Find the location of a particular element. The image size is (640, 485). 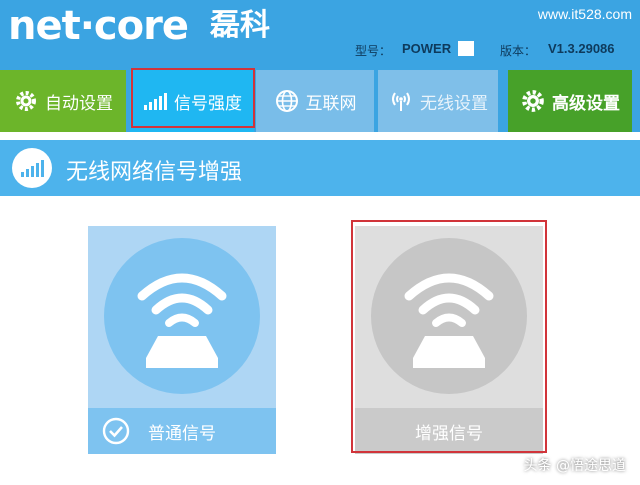

normal-signal-option: 普通信号 is located at coordinates (182, 340).